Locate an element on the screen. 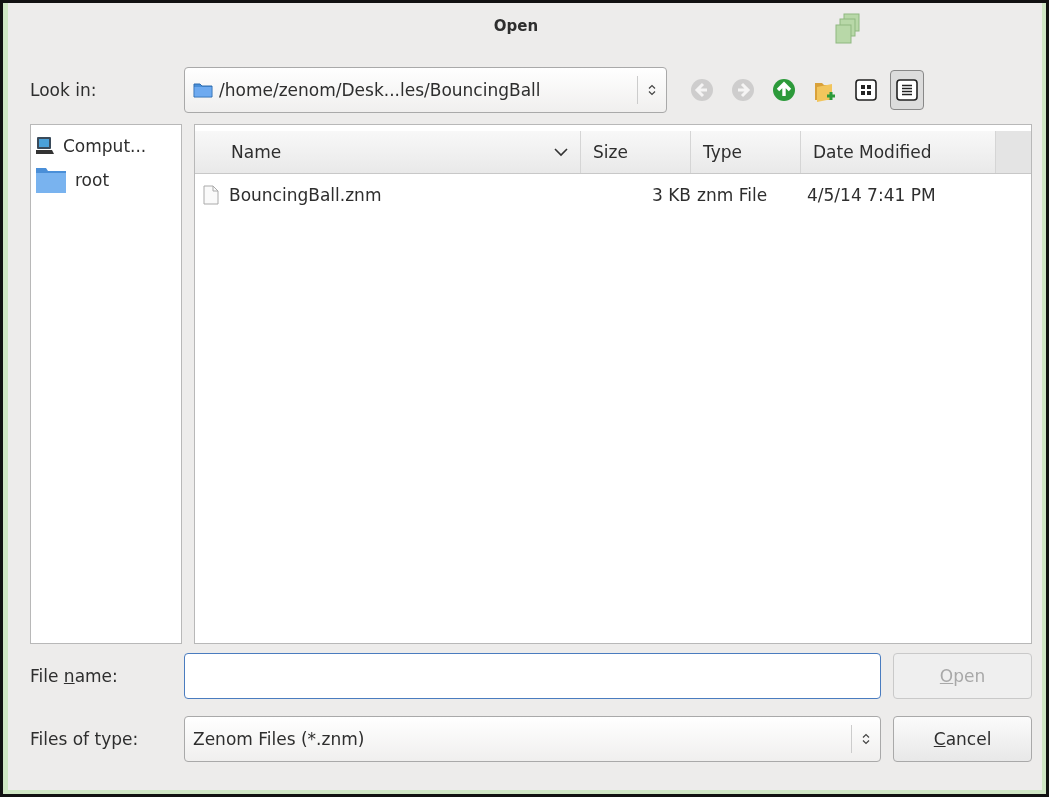  file-size: 3 KB is located at coordinates (671, 195).